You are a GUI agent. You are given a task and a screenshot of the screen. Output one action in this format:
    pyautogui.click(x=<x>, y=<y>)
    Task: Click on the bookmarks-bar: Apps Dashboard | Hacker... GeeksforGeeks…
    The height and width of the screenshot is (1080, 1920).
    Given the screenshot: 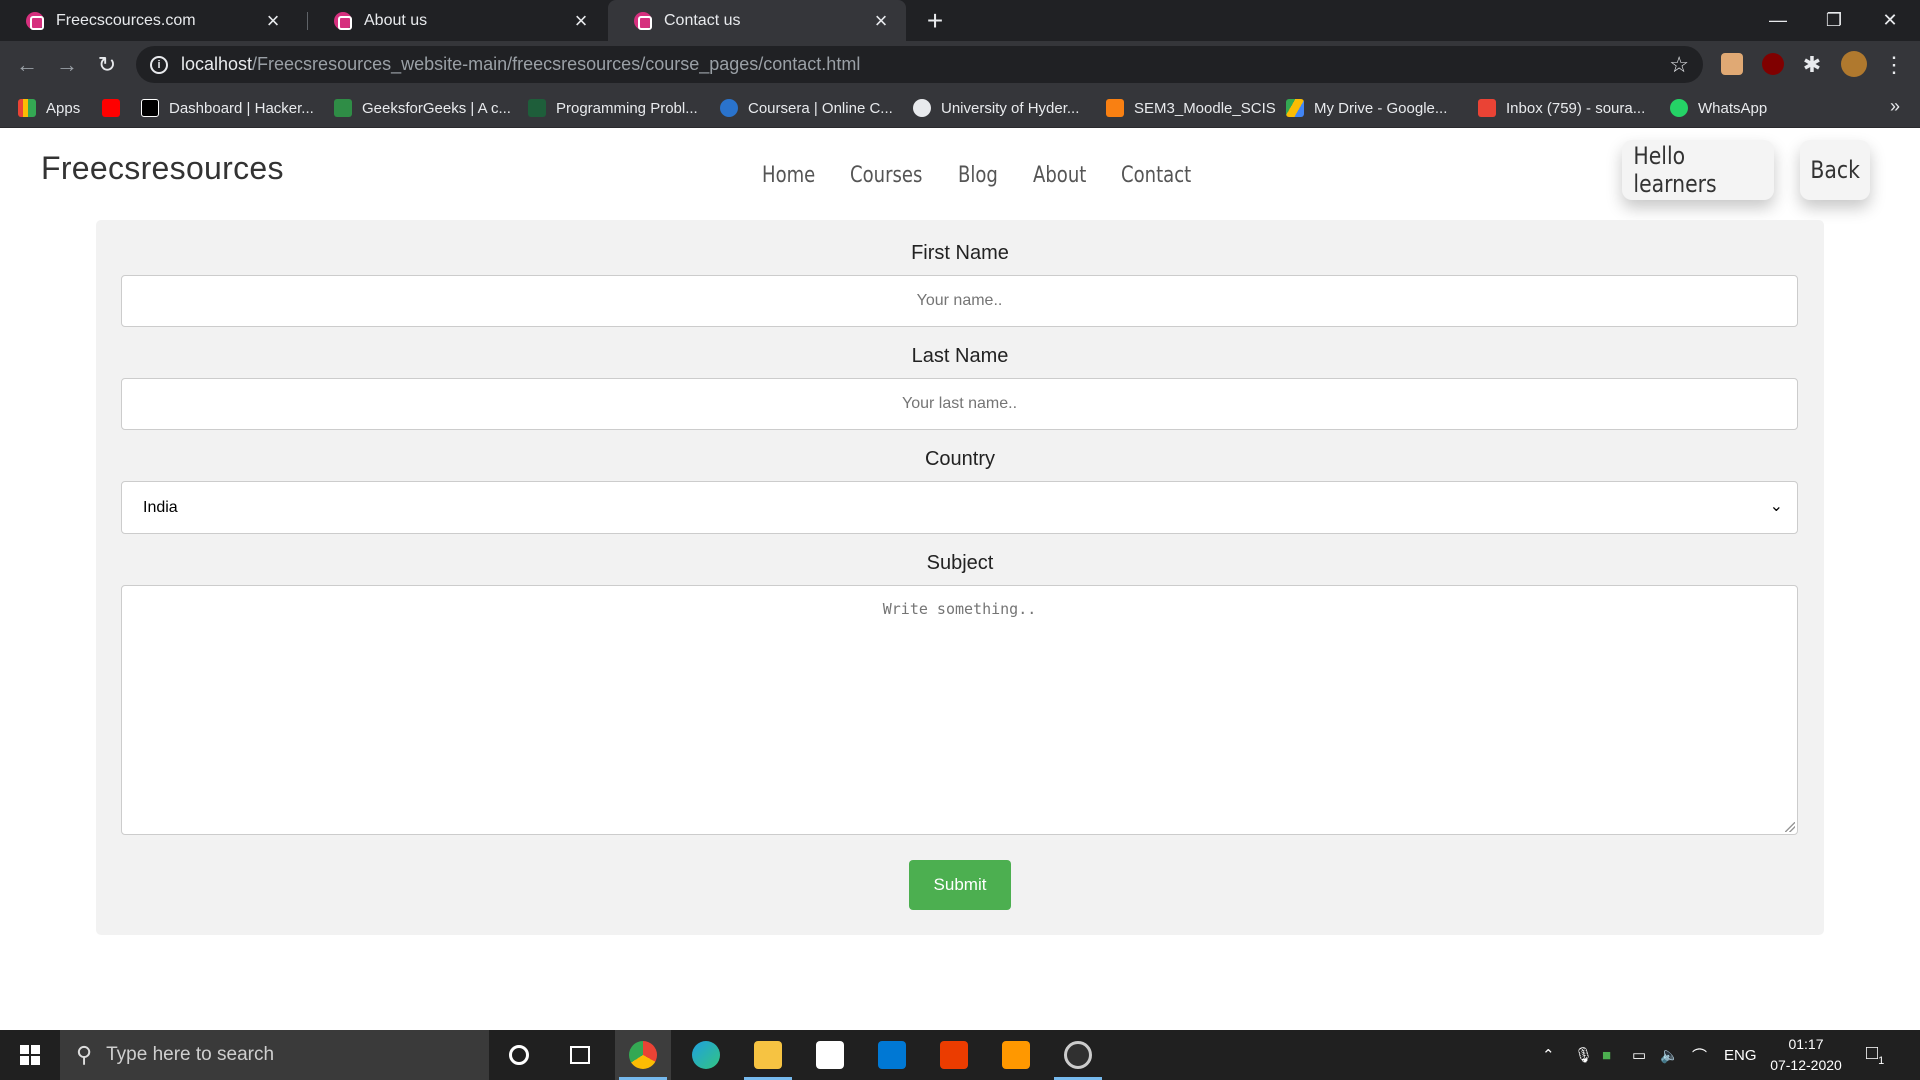 What is the action you would take?
    pyautogui.click(x=960, y=108)
    